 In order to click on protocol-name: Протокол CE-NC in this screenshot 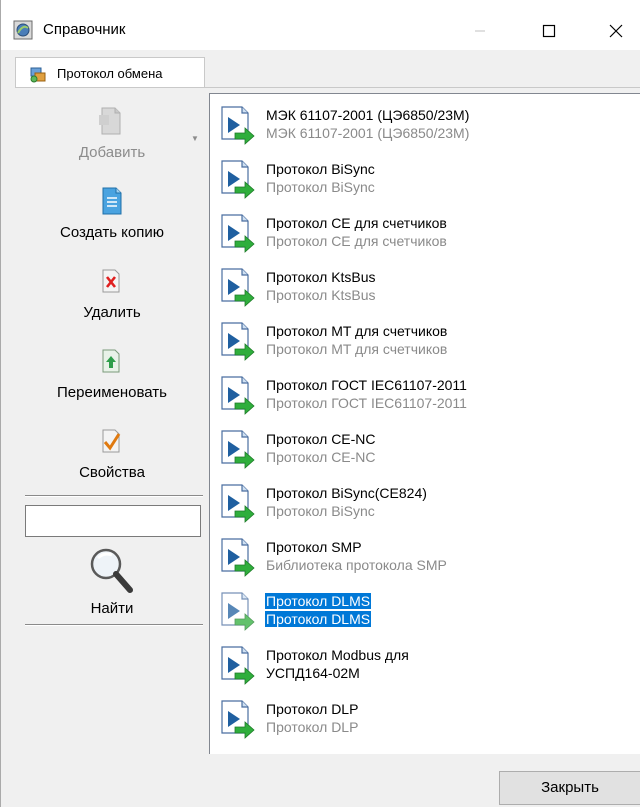, I will do `click(321, 439)`.